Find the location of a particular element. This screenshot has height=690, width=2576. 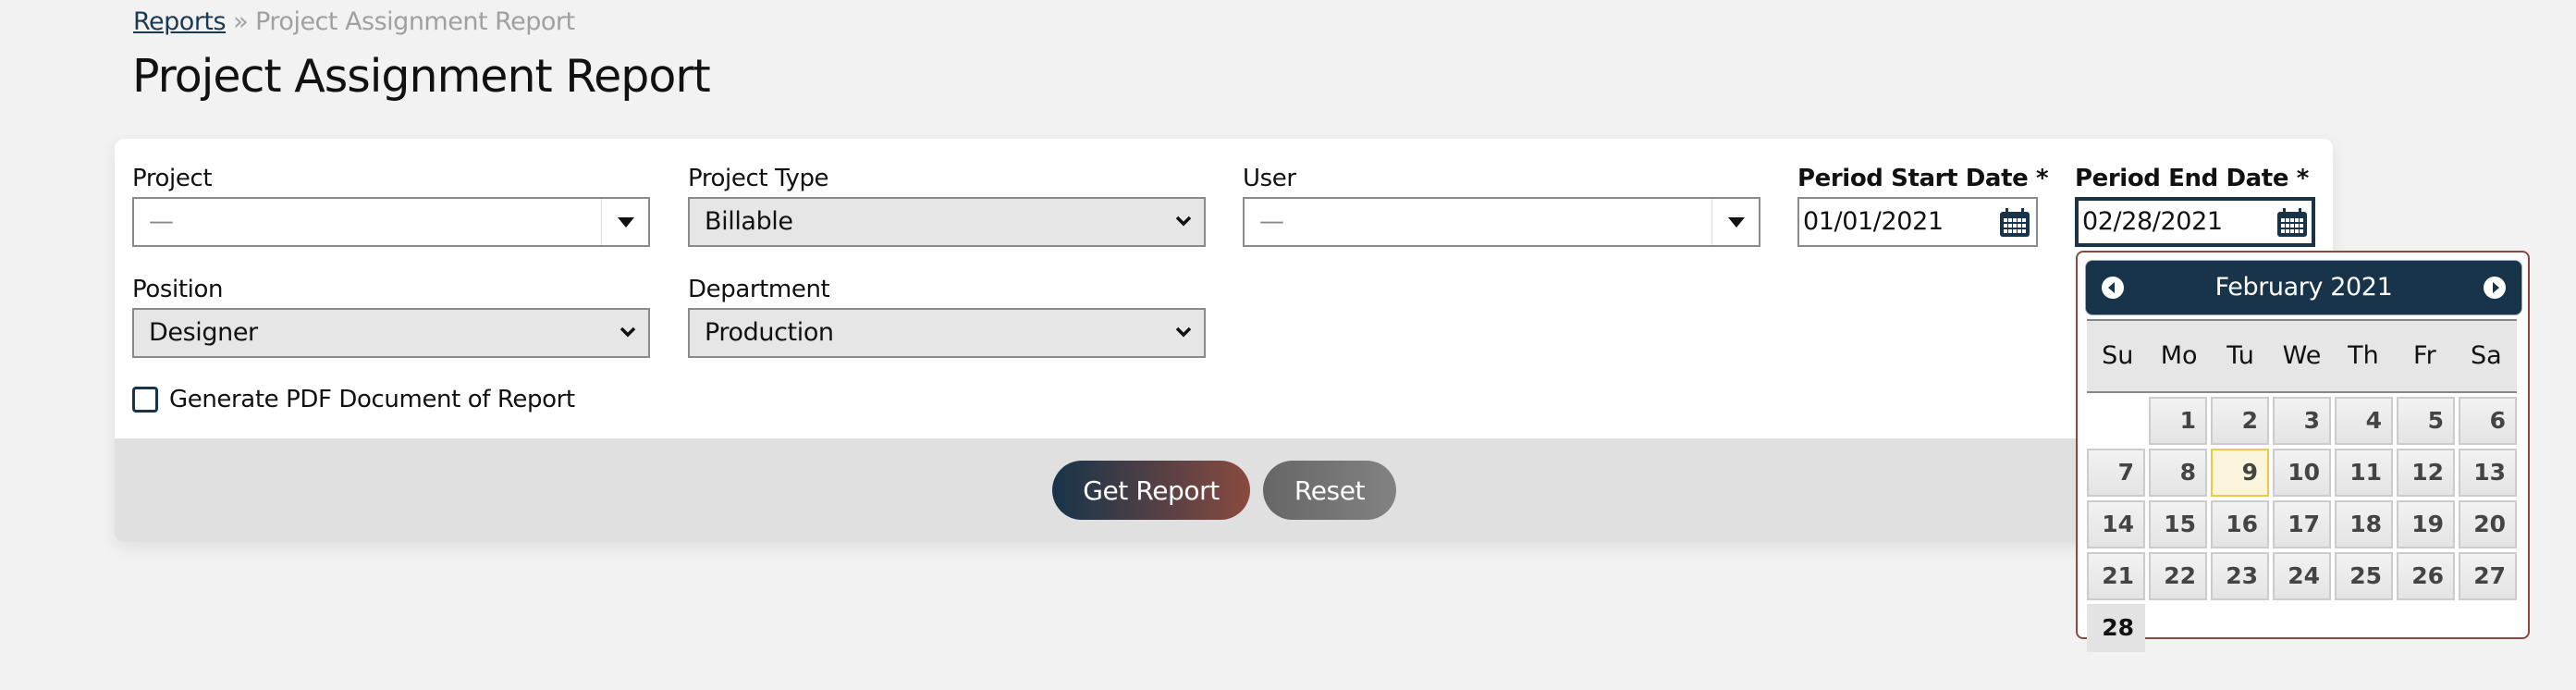

day-cell: 17 is located at coordinates (2302, 524).